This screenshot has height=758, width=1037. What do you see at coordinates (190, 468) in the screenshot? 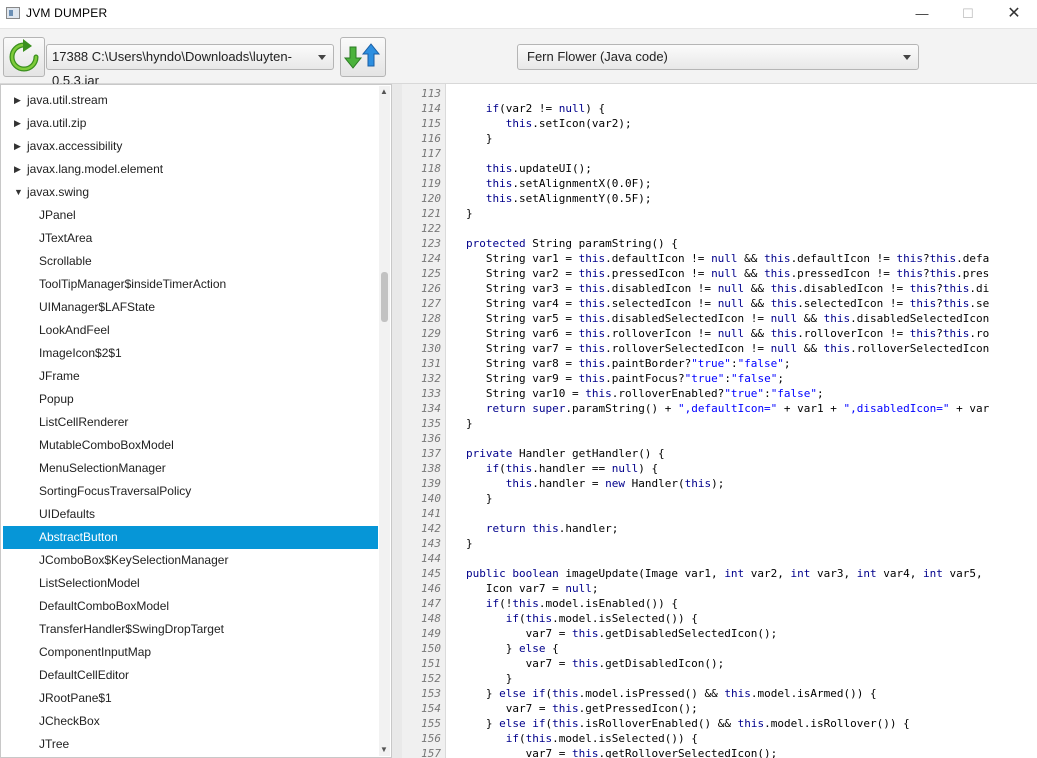
I see `tree-class-node: MenuSelectionManager` at bounding box center [190, 468].